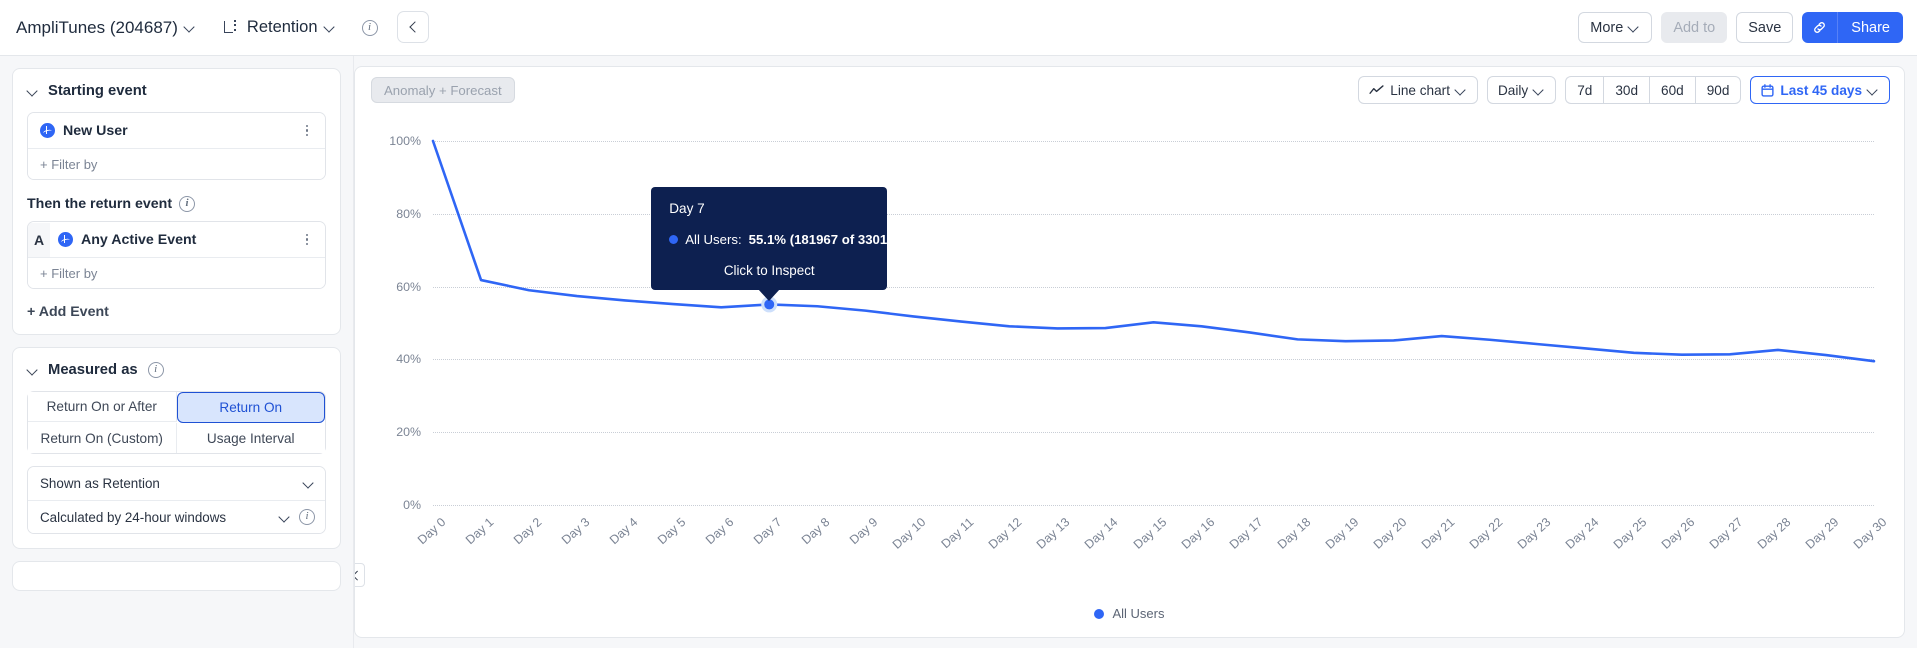  I want to click on range-label: 30d, so click(1627, 90).